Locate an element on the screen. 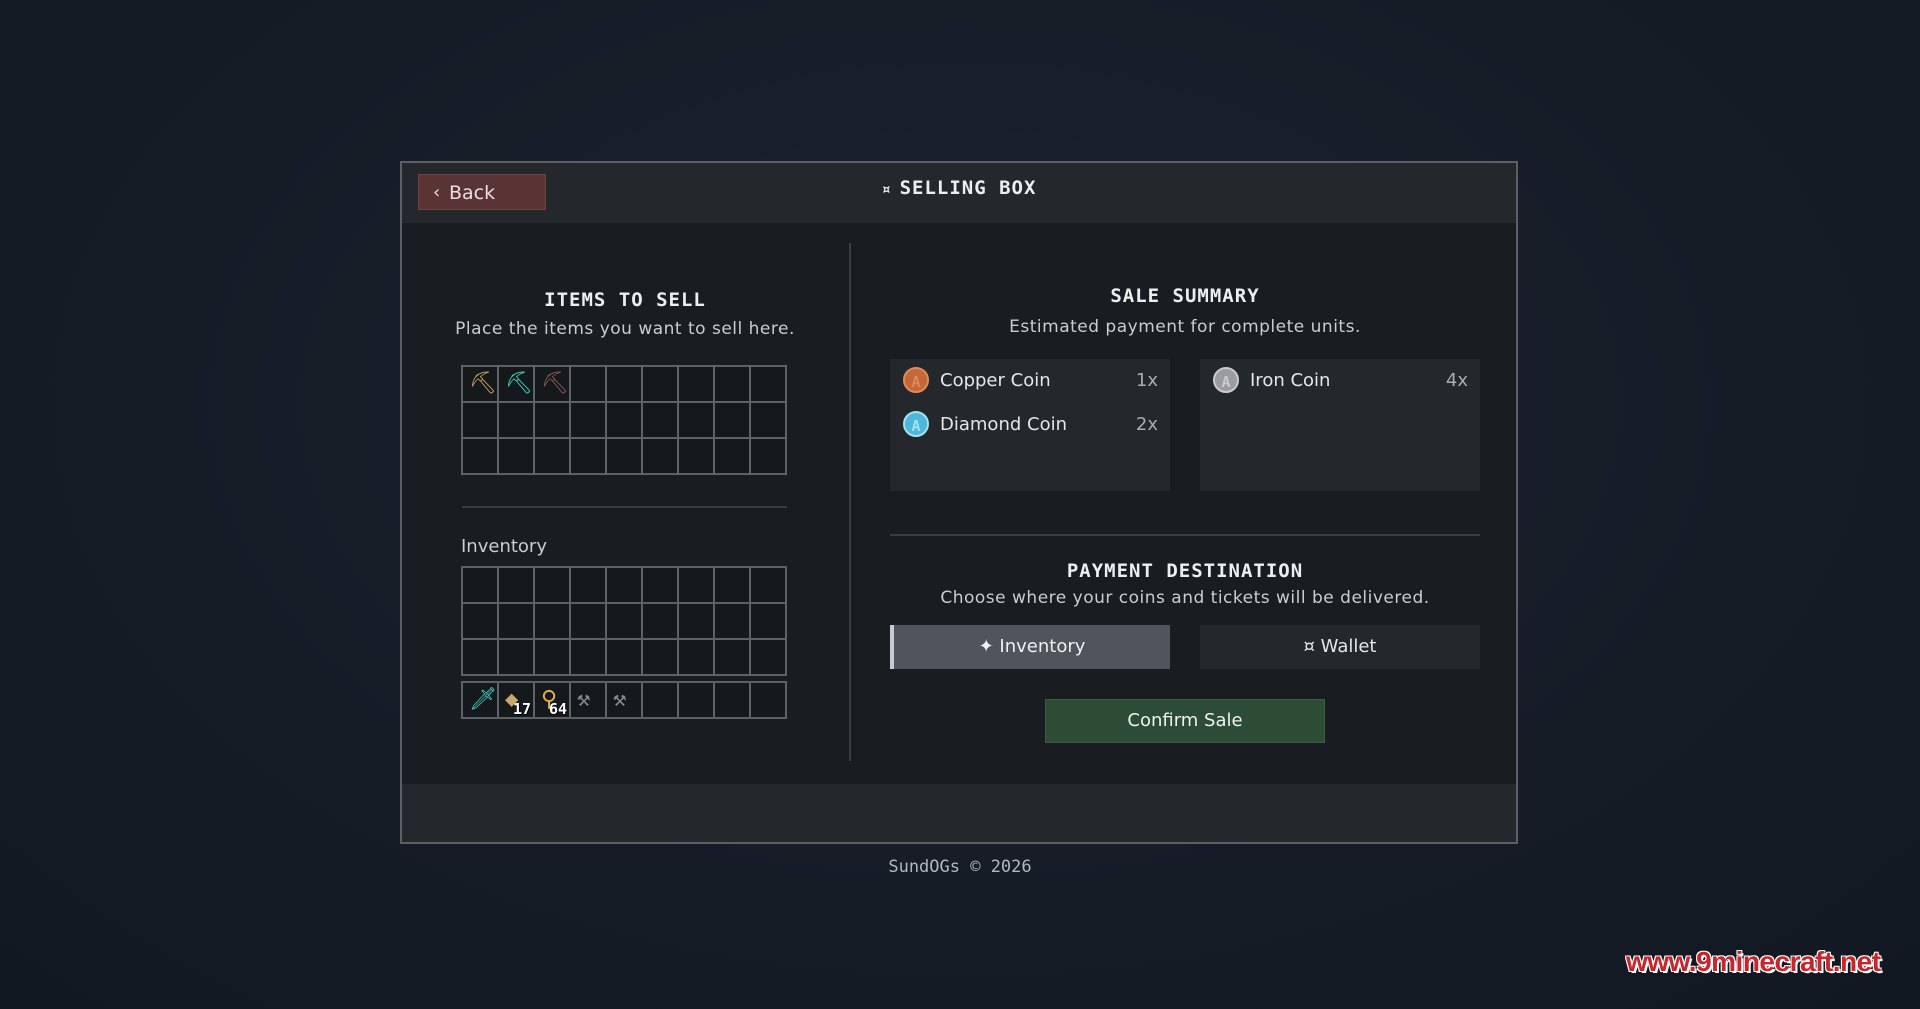  confirm-sale-button: Confirm Sale is located at coordinates (1185, 721).